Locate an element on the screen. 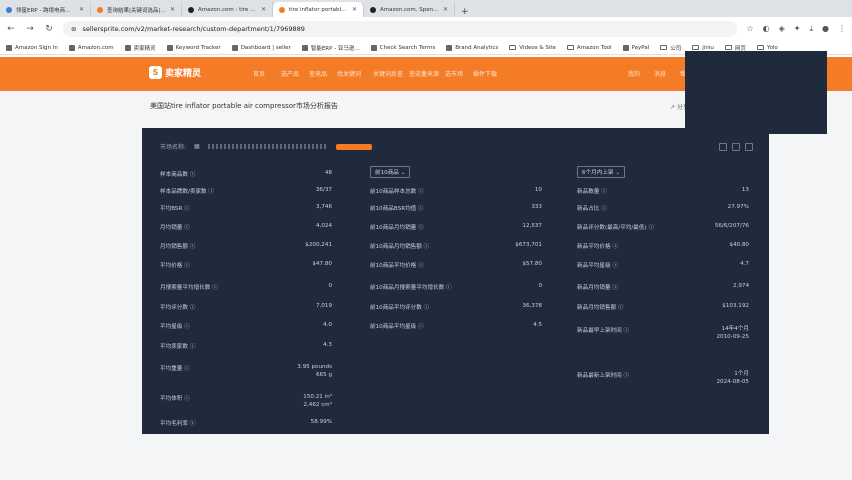 The height and width of the screenshot is (480, 852). metric-value: 7,019 is located at coordinates (323, 306).